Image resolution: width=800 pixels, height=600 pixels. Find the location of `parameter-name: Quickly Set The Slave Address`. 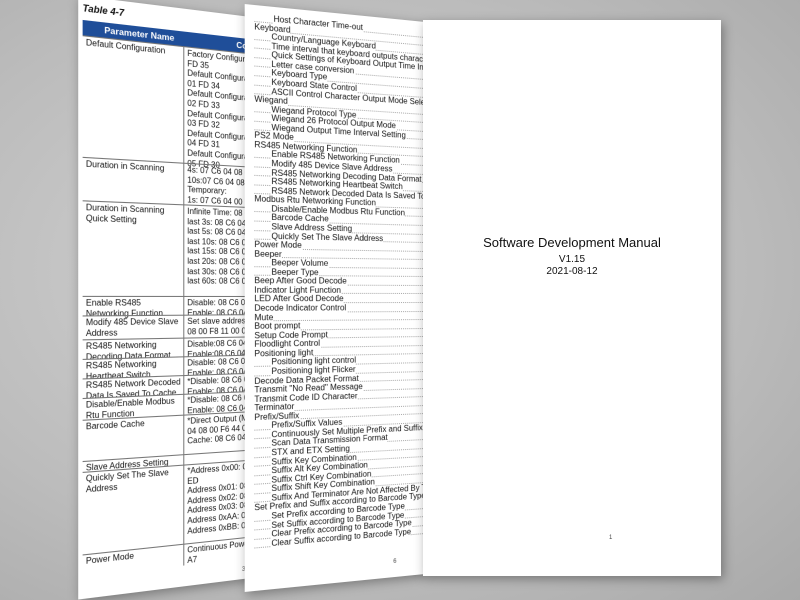

parameter-name: Quickly Set The Slave Address is located at coordinates (134, 481).